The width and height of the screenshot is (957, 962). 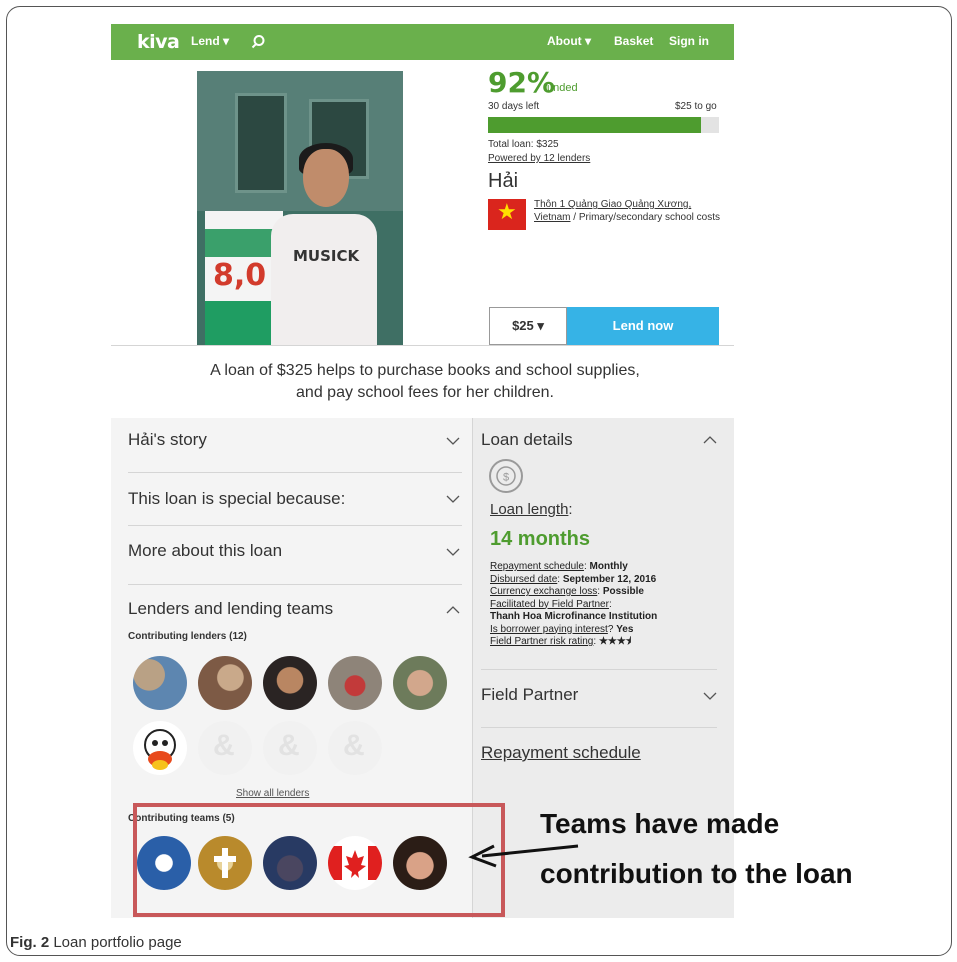 I want to click on repayment-schedule-link: Repayment schedule, so click(x=561, y=753).